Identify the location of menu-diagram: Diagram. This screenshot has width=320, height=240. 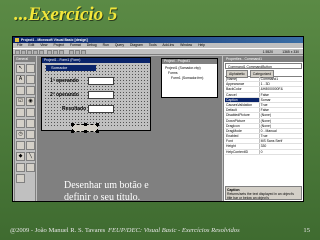
(136, 45).